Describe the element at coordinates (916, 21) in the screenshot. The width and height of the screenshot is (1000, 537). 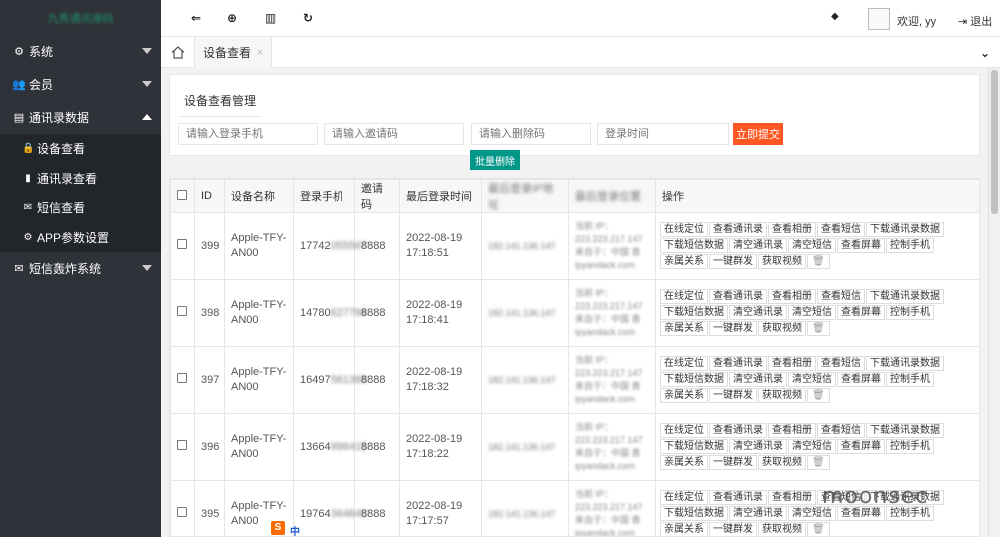
I see `welcome-text: 欢迎, yy` at that location.